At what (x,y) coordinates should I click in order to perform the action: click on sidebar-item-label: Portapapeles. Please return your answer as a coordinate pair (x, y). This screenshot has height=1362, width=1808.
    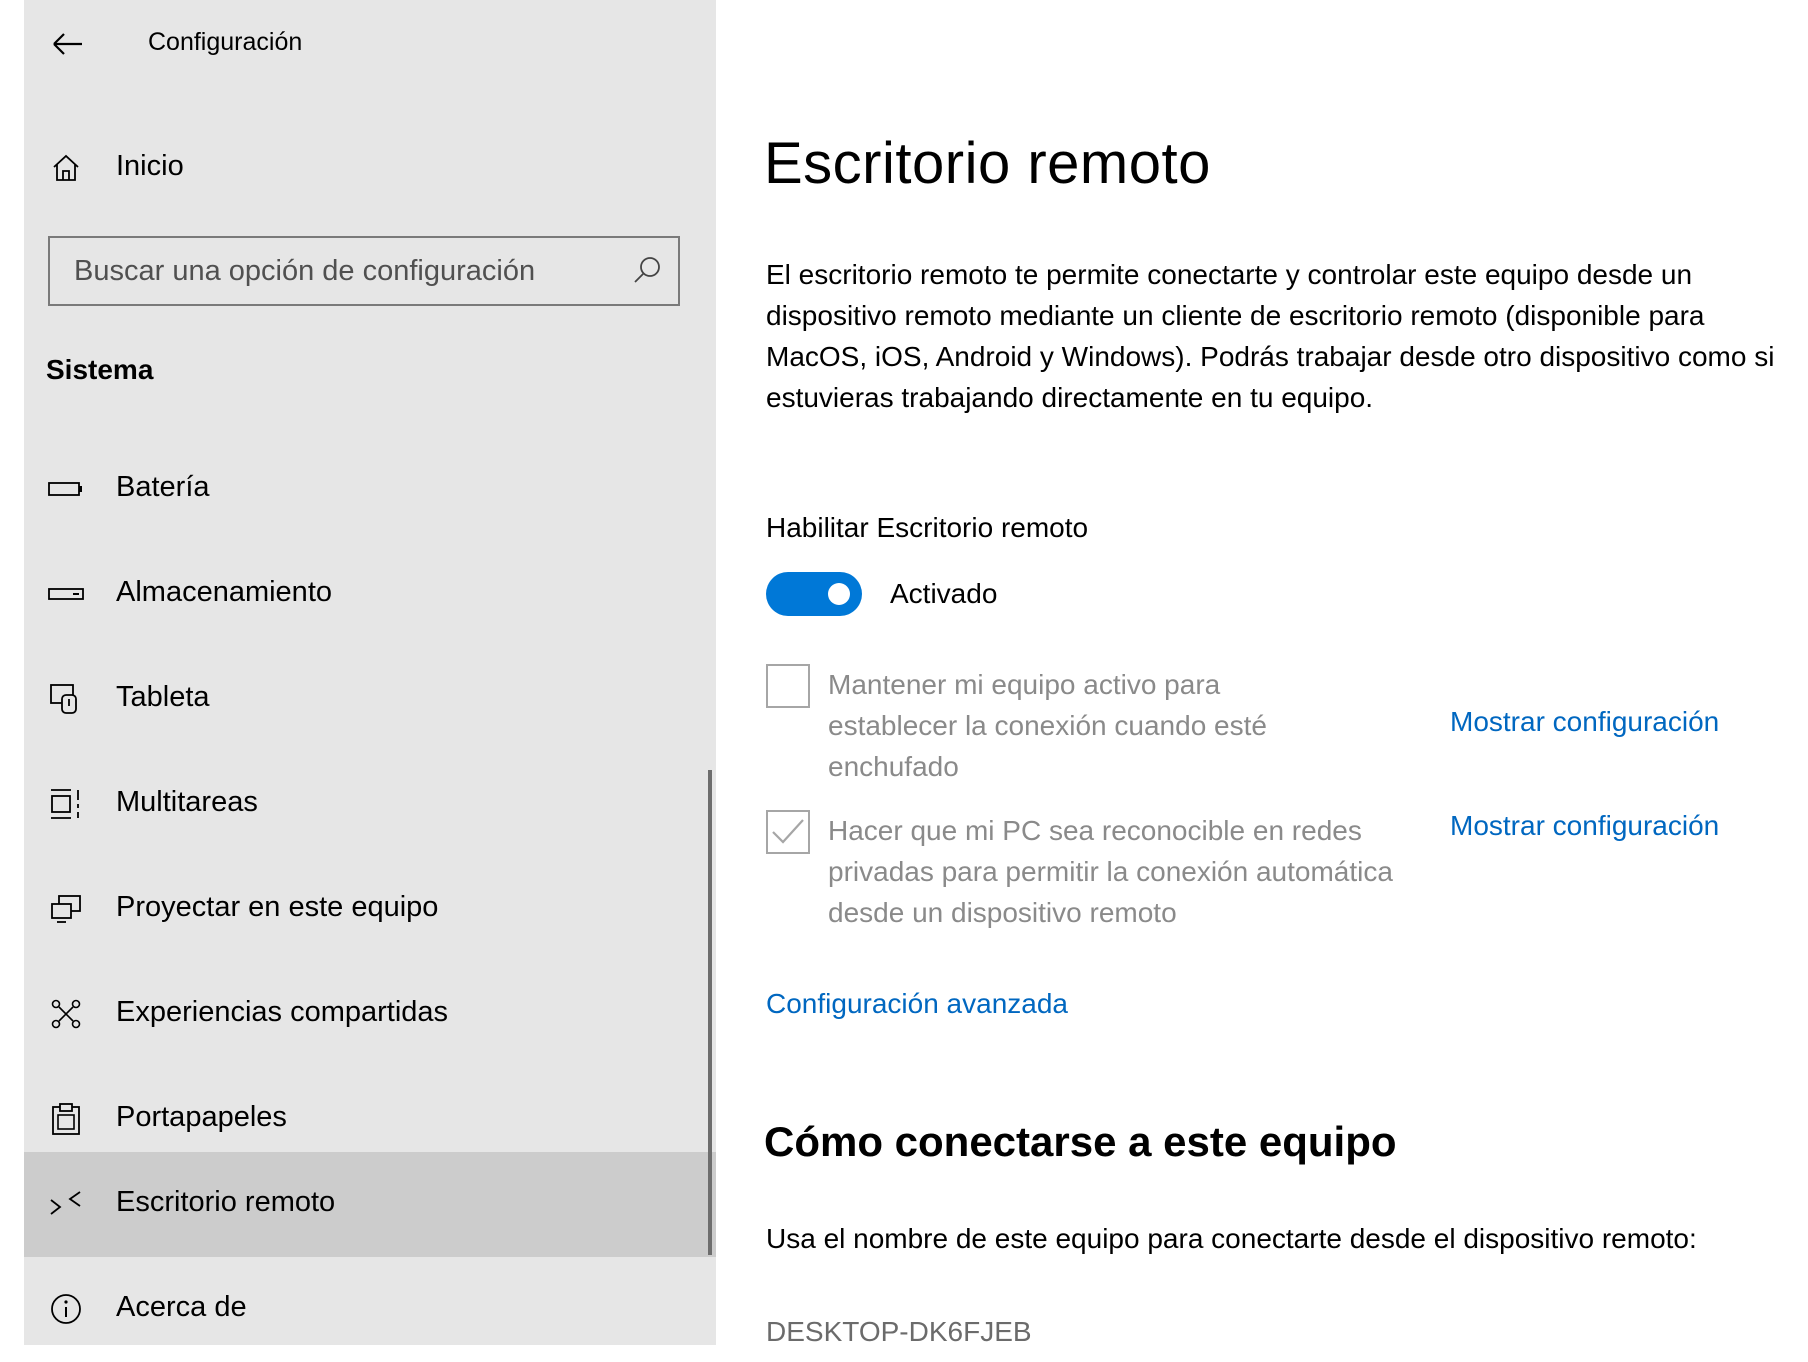
    Looking at the image, I should click on (201, 1117).